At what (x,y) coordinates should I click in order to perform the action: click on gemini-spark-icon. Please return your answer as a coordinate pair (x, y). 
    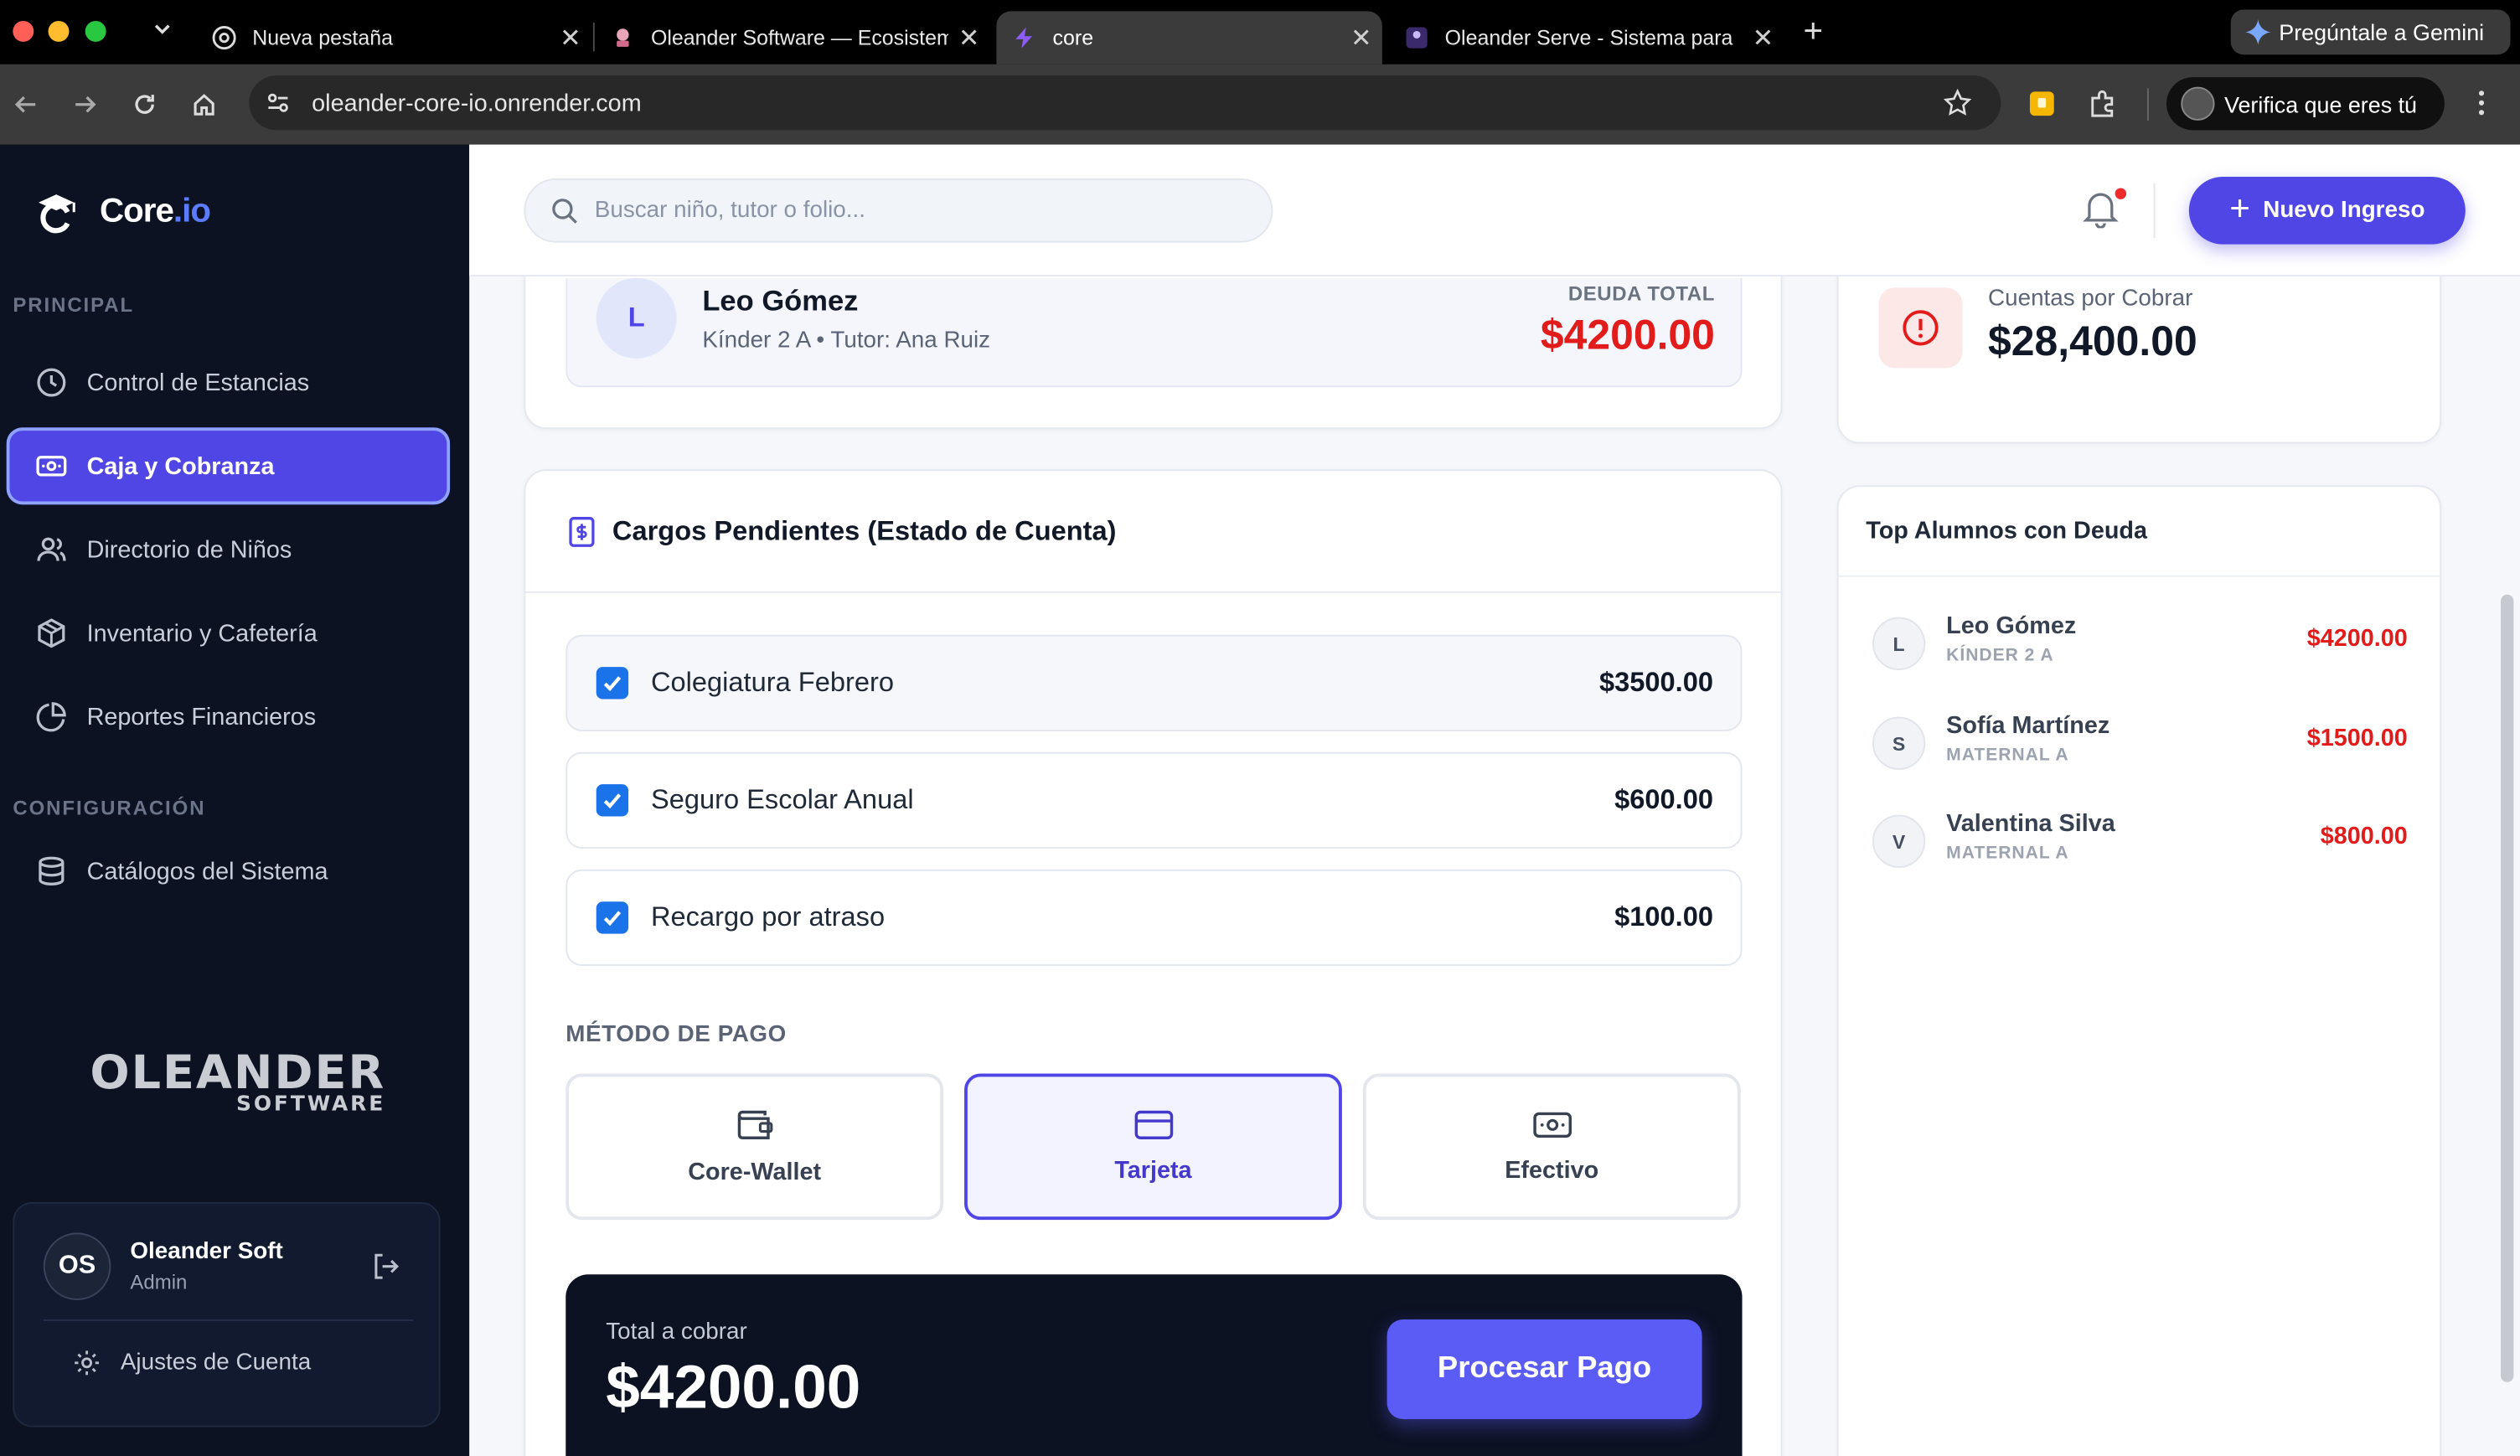
    Looking at the image, I should click on (2258, 34).